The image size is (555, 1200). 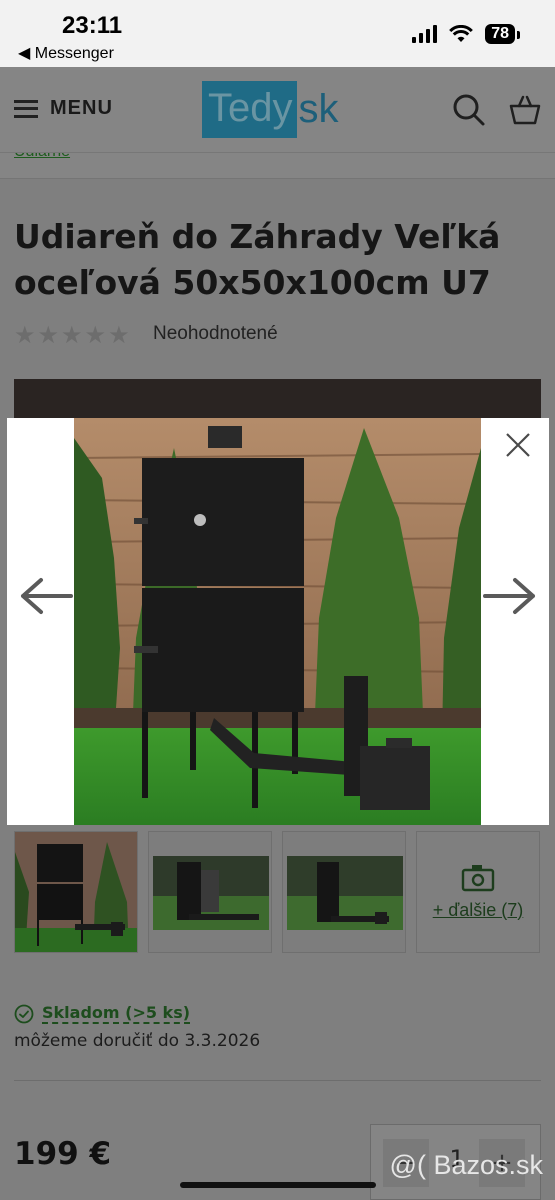 I want to click on wifi-icon, so click(x=461, y=33).